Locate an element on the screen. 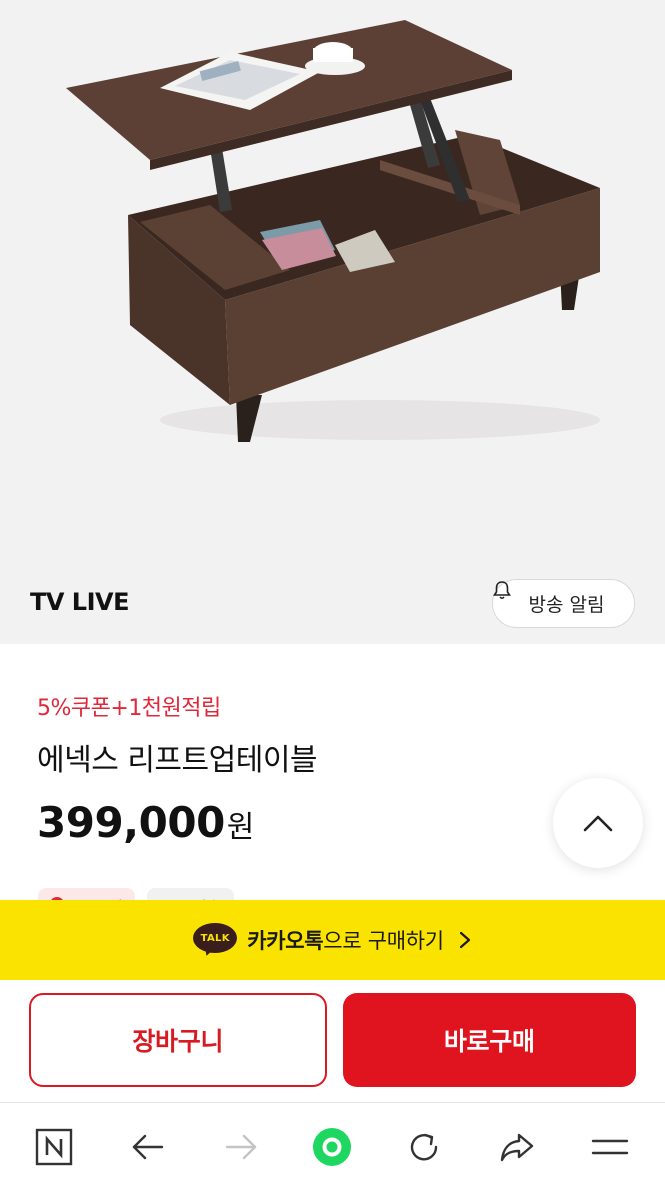 The width and height of the screenshot is (665, 1200). share-icon is located at coordinates (517, 1147).